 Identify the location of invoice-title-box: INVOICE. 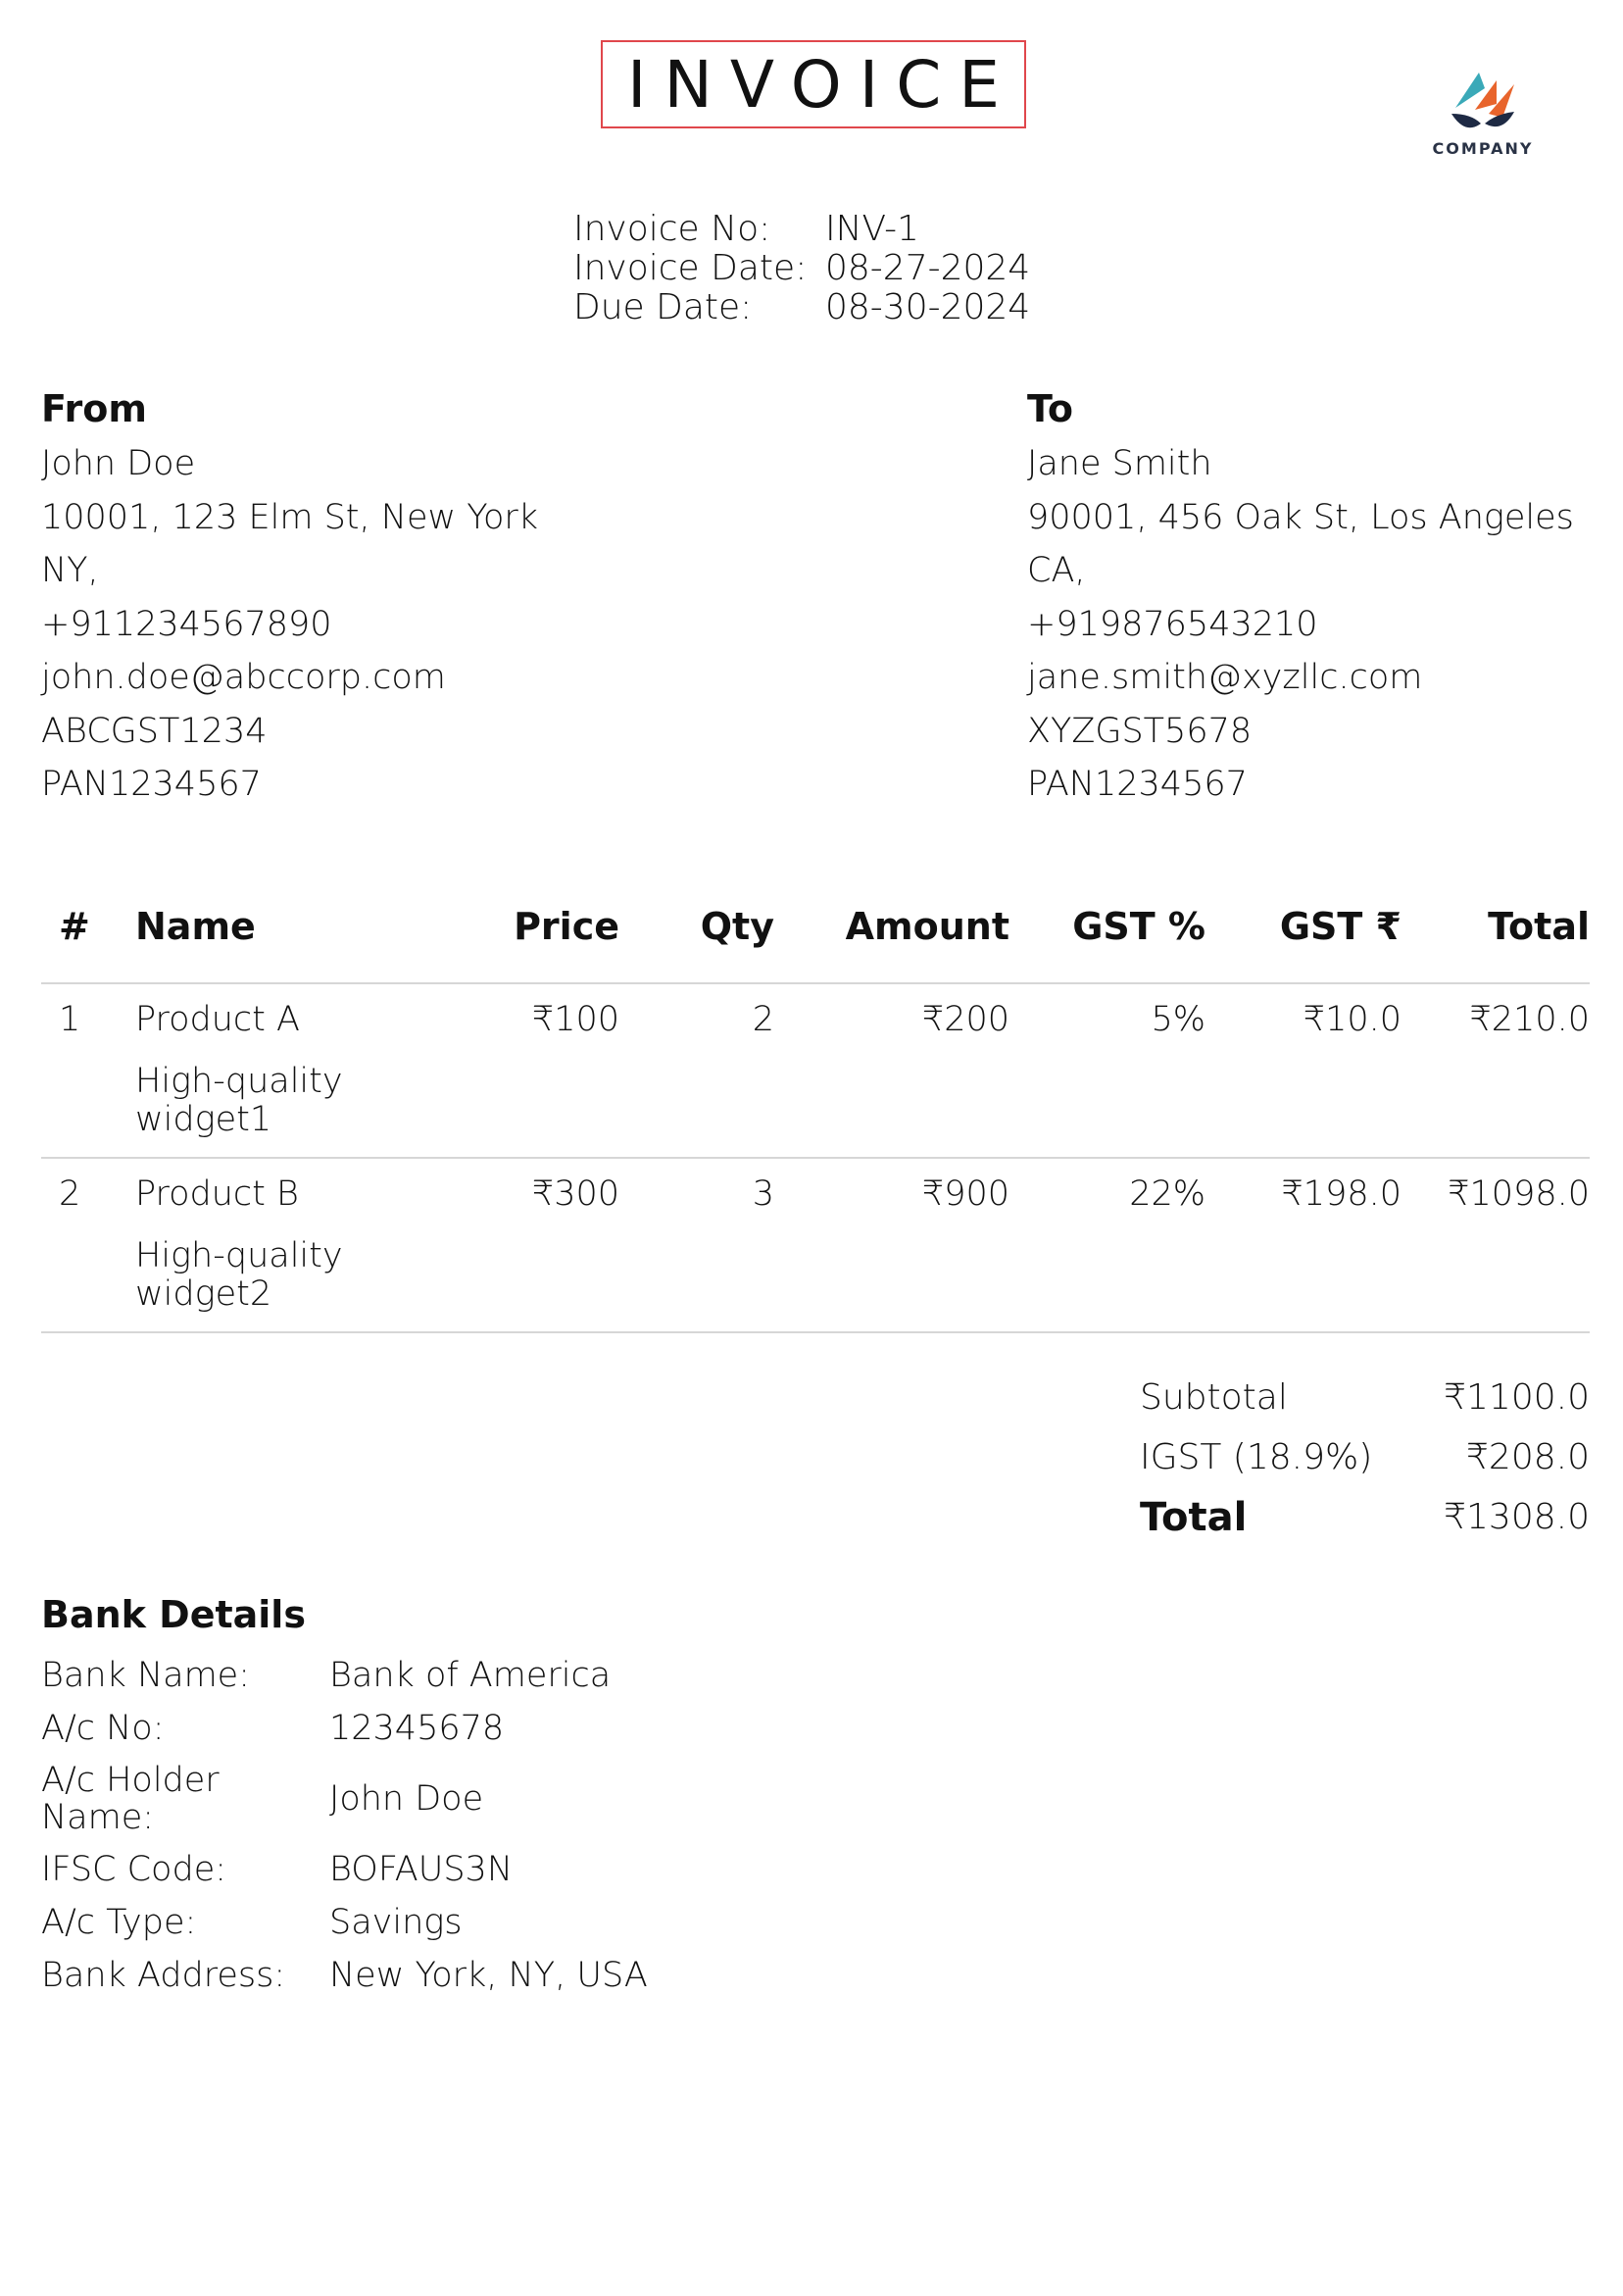
(813, 84).